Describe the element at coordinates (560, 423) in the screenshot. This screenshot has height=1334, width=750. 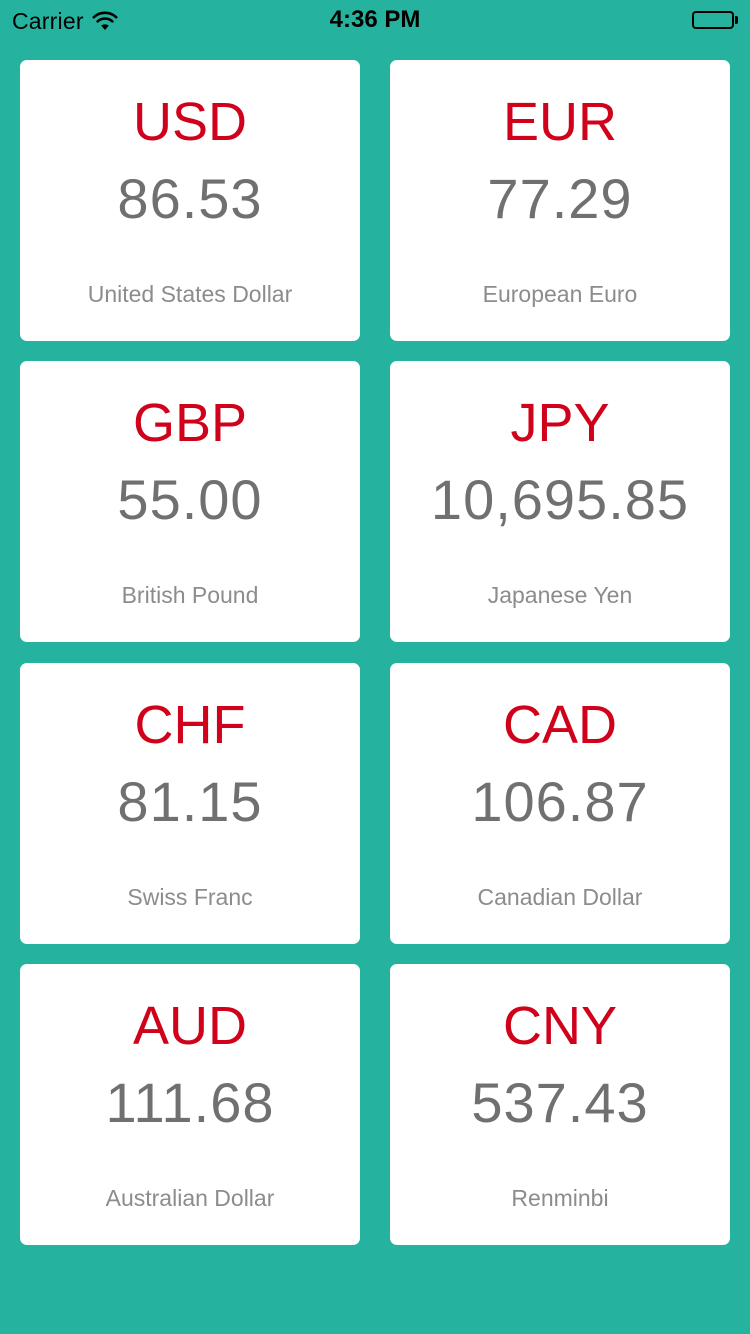
I see `currency-code: JPY` at that location.